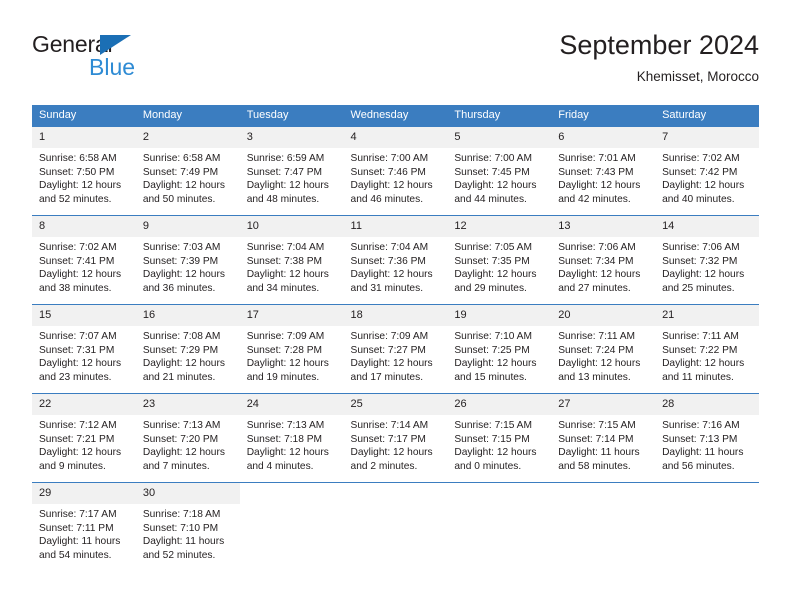 The image size is (792, 612). Describe the element at coordinates (493, 425) in the screenshot. I see `sunrise-text: Sunrise: 7:15 AM` at that location.